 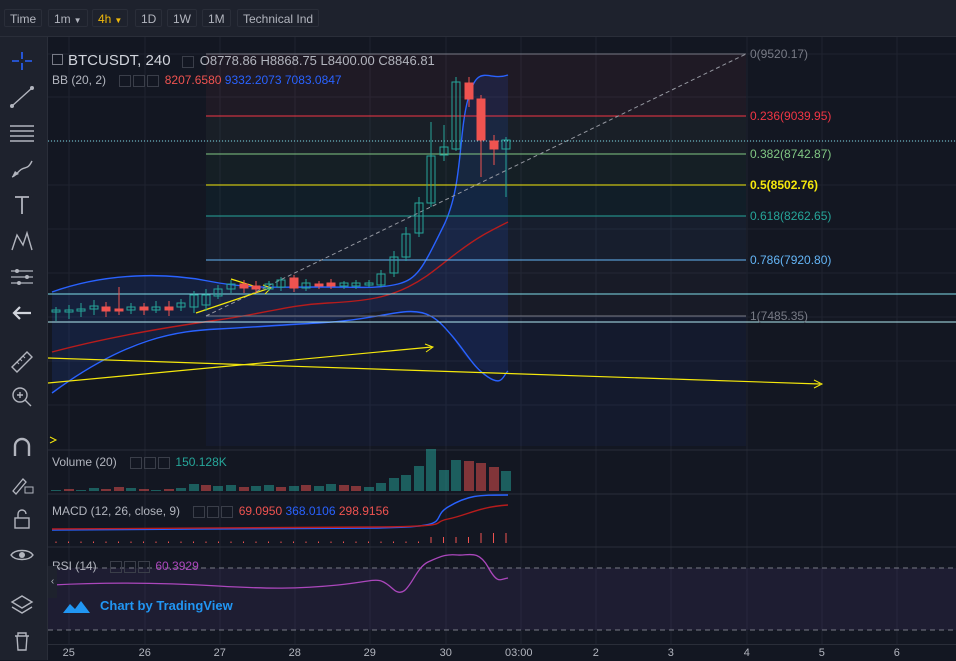 I want to click on ohlc-close: C8846.81, so click(x=406, y=60).